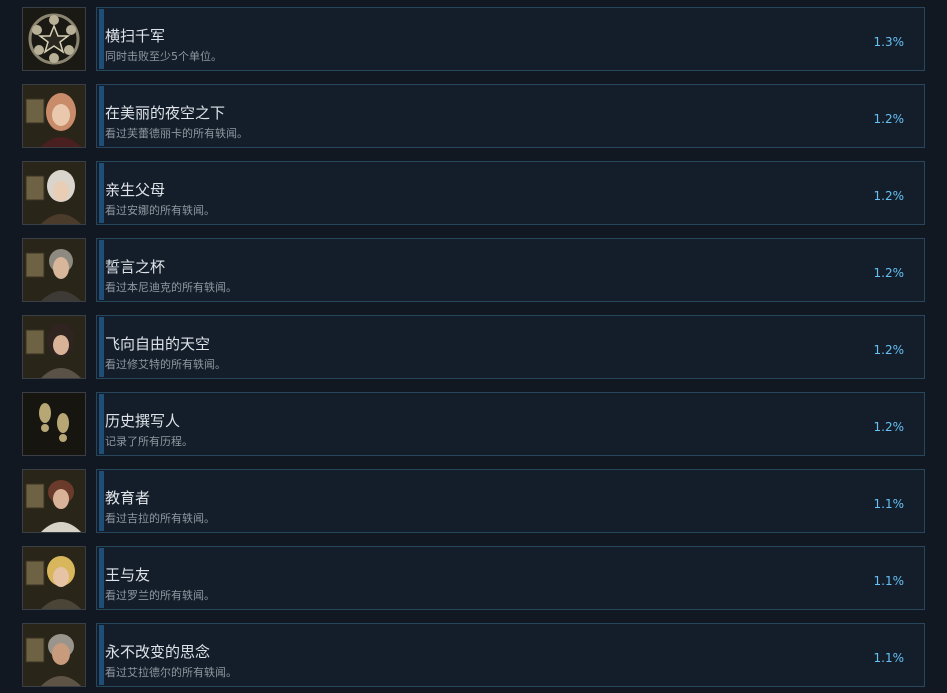 This screenshot has width=947, height=693. I want to click on achievement-title: 在美丽的夜空之下, so click(165, 113).